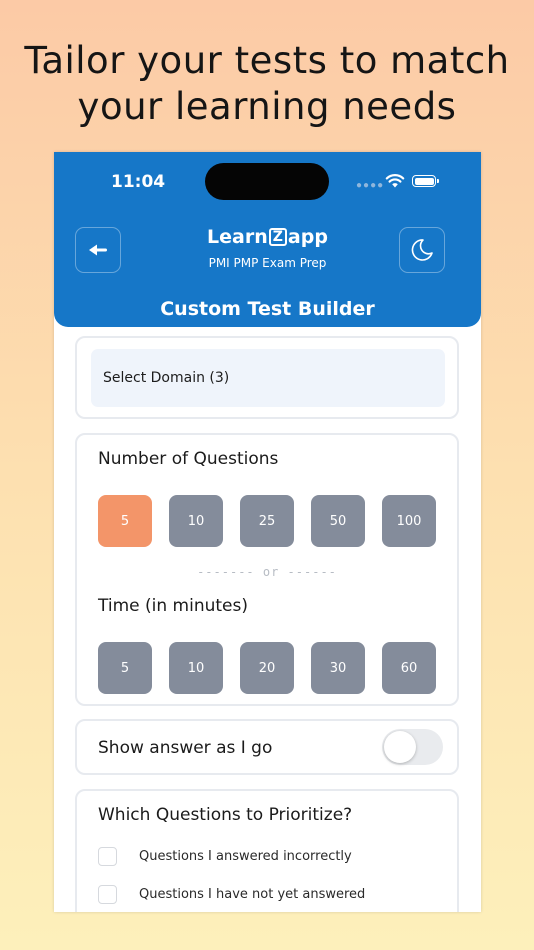 This screenshot has width=534, height=950. I want to click on time-option: 30, so click(338, 668).